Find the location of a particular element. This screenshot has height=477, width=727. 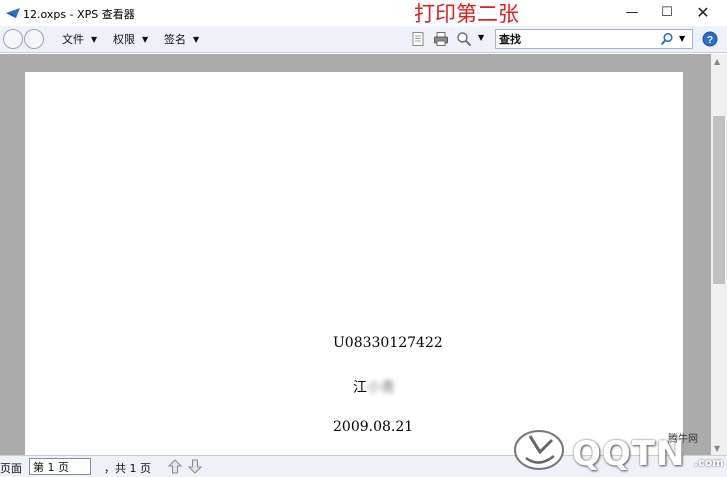

menu-file: 文件 ▼ is located at coordinates (79, 39).